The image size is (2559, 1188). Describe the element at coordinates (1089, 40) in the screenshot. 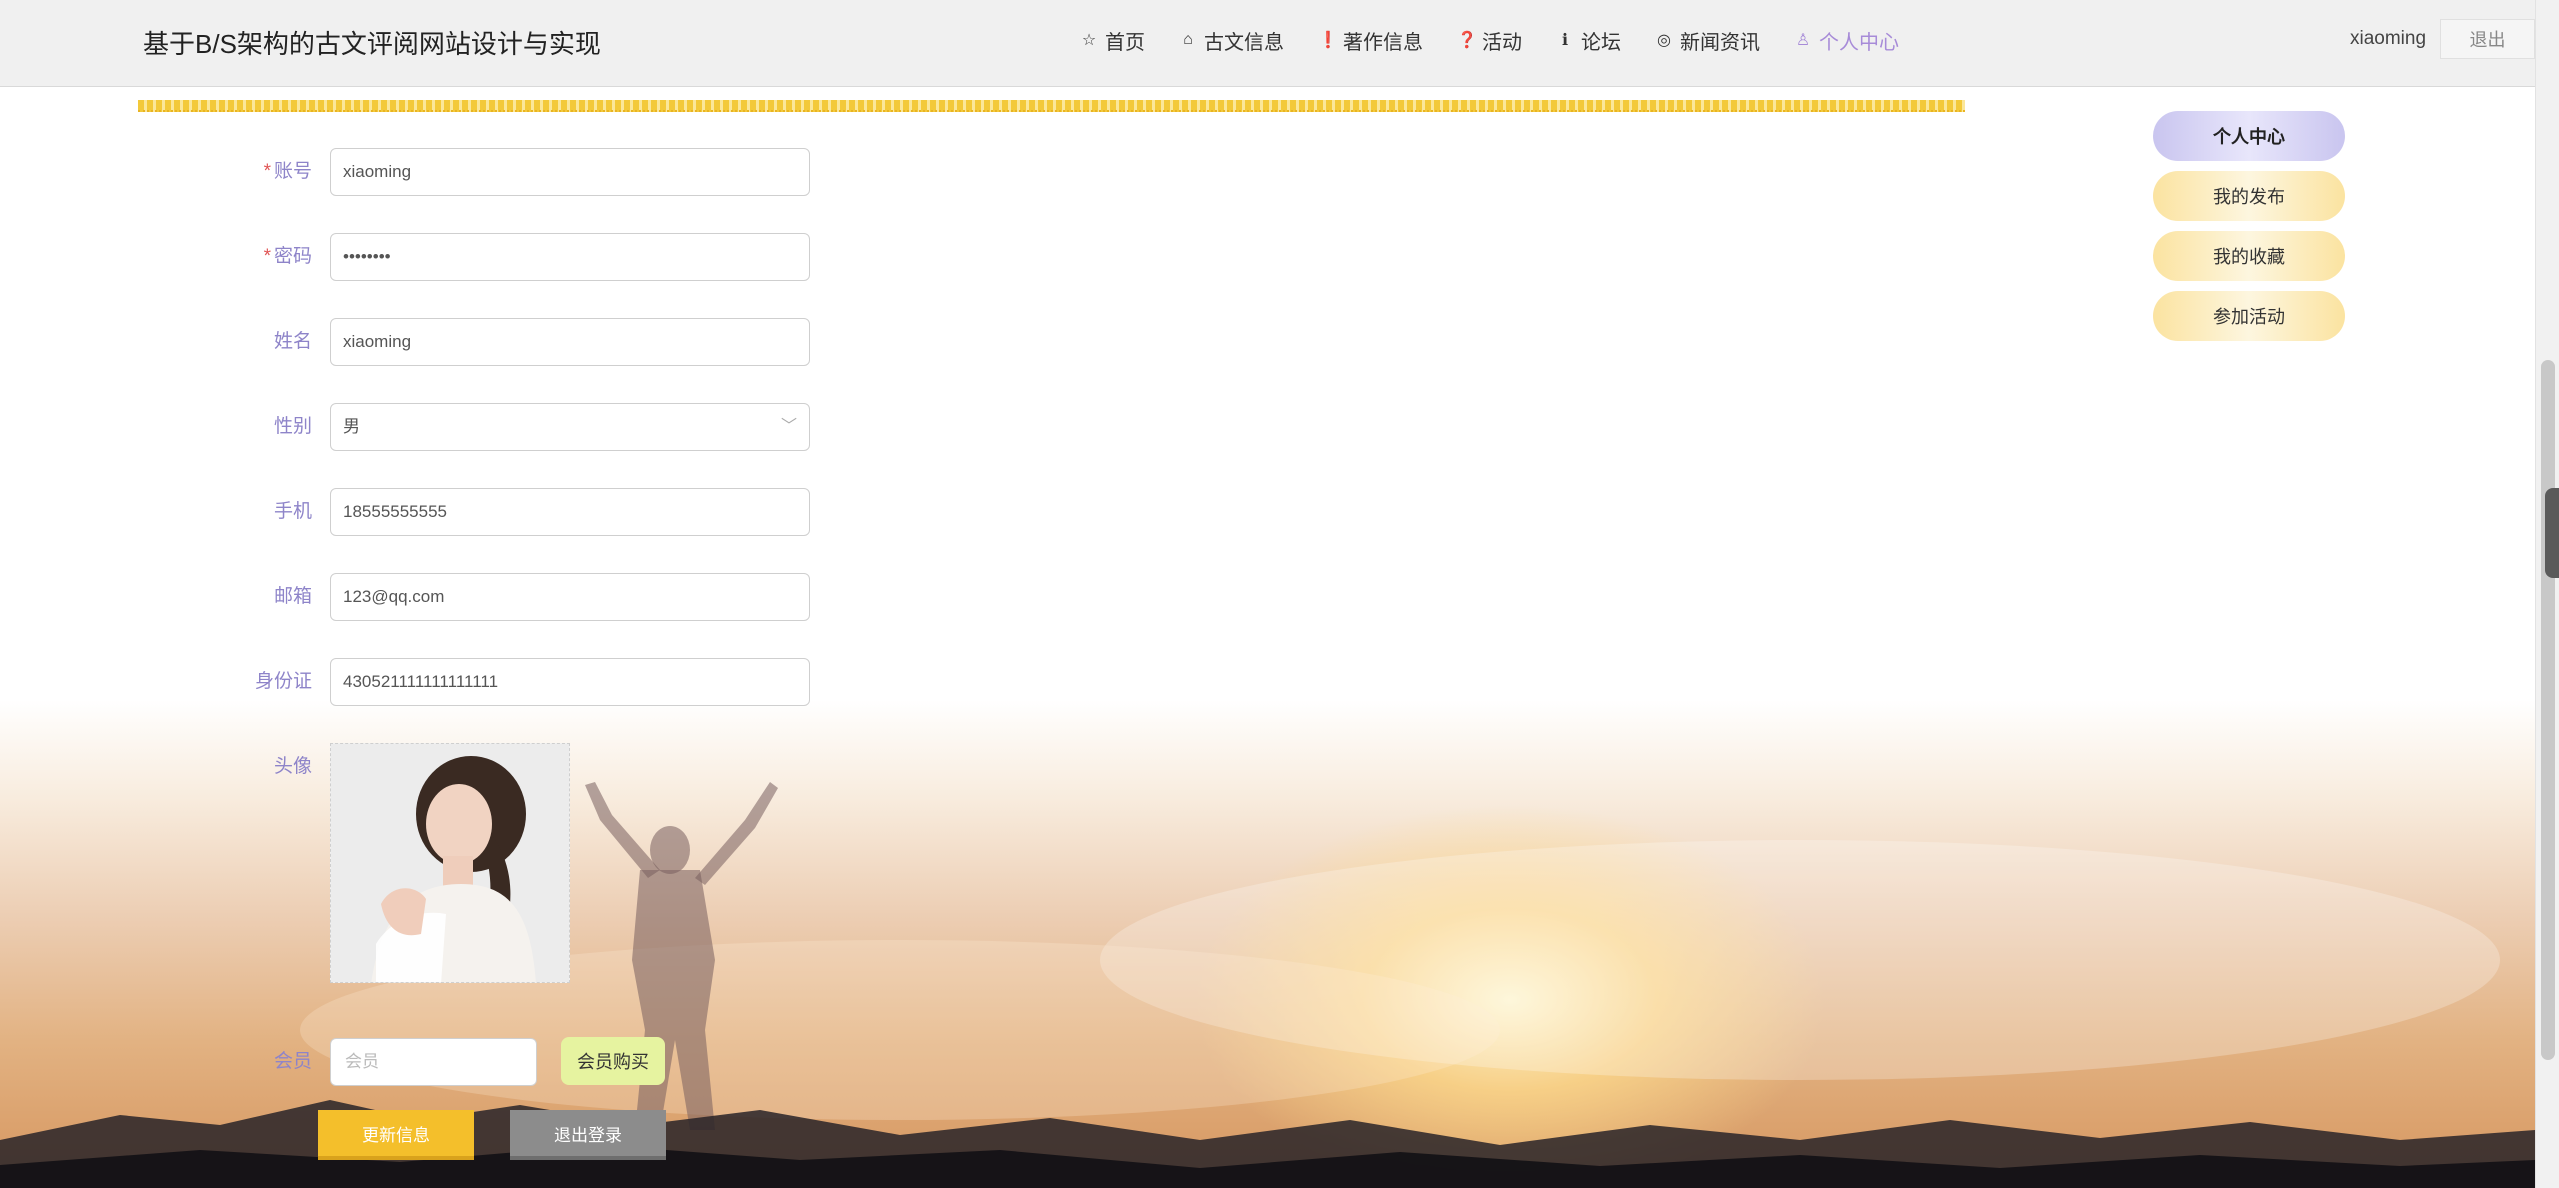

I see `star-icon: ☆` at that location.